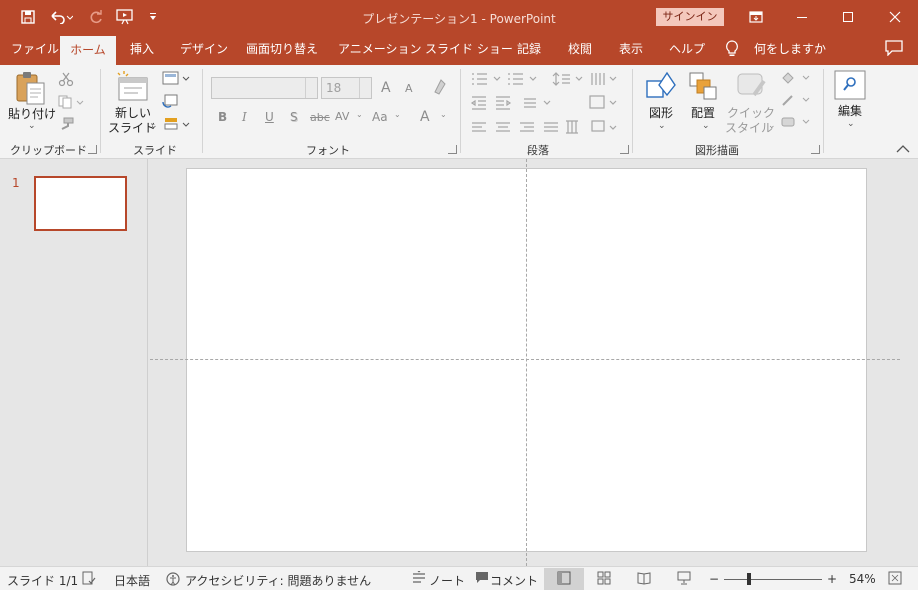 Image resolution: width=918 pixels, height=590 pixels. I want to click on layout-icon, so click(176, 79).